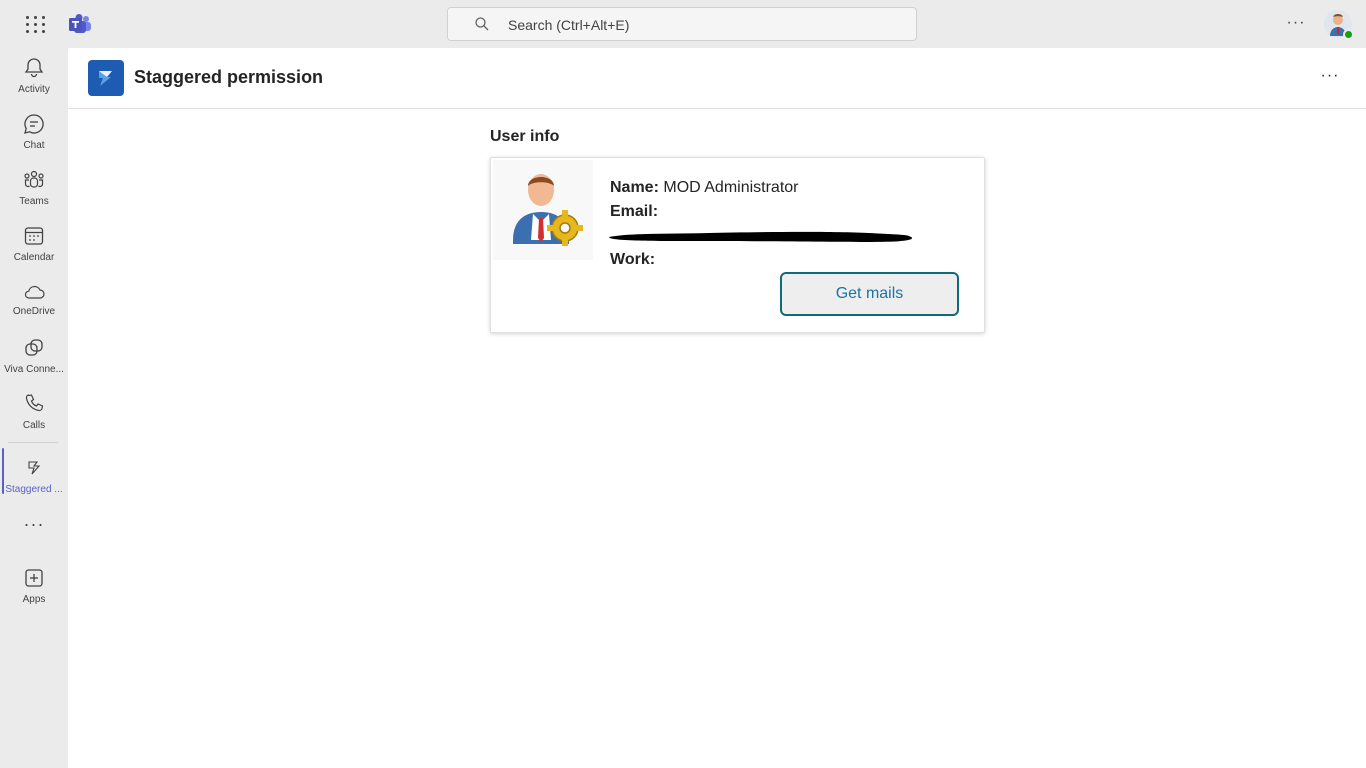 This screenshot has width=1366, height=768. I want to click on search-placeholder: Search (Ctrl+Alt+E), so click(569, 25).